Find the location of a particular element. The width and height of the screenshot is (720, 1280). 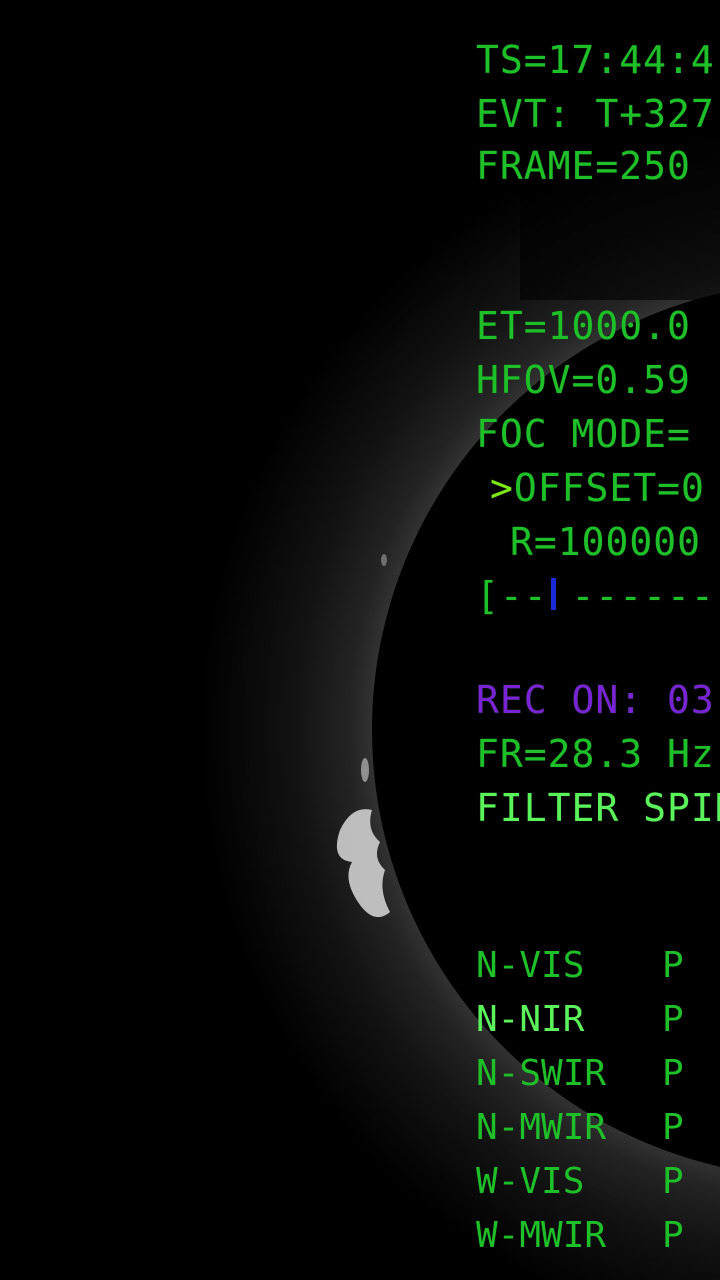

timestamp-readout: TS=17:44:4 is located at coordinates (595, 60).